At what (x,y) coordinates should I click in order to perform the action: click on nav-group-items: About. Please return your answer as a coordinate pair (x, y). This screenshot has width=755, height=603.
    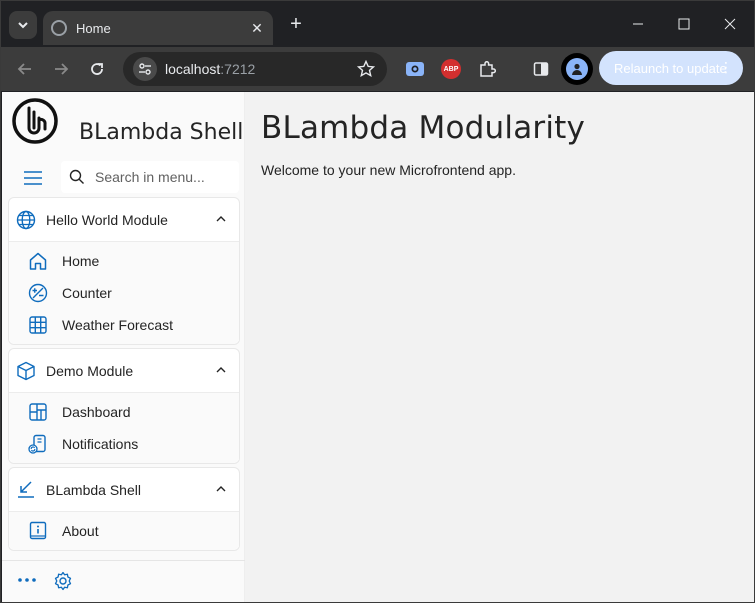
    Looking at the image, I should click on (124, 531).